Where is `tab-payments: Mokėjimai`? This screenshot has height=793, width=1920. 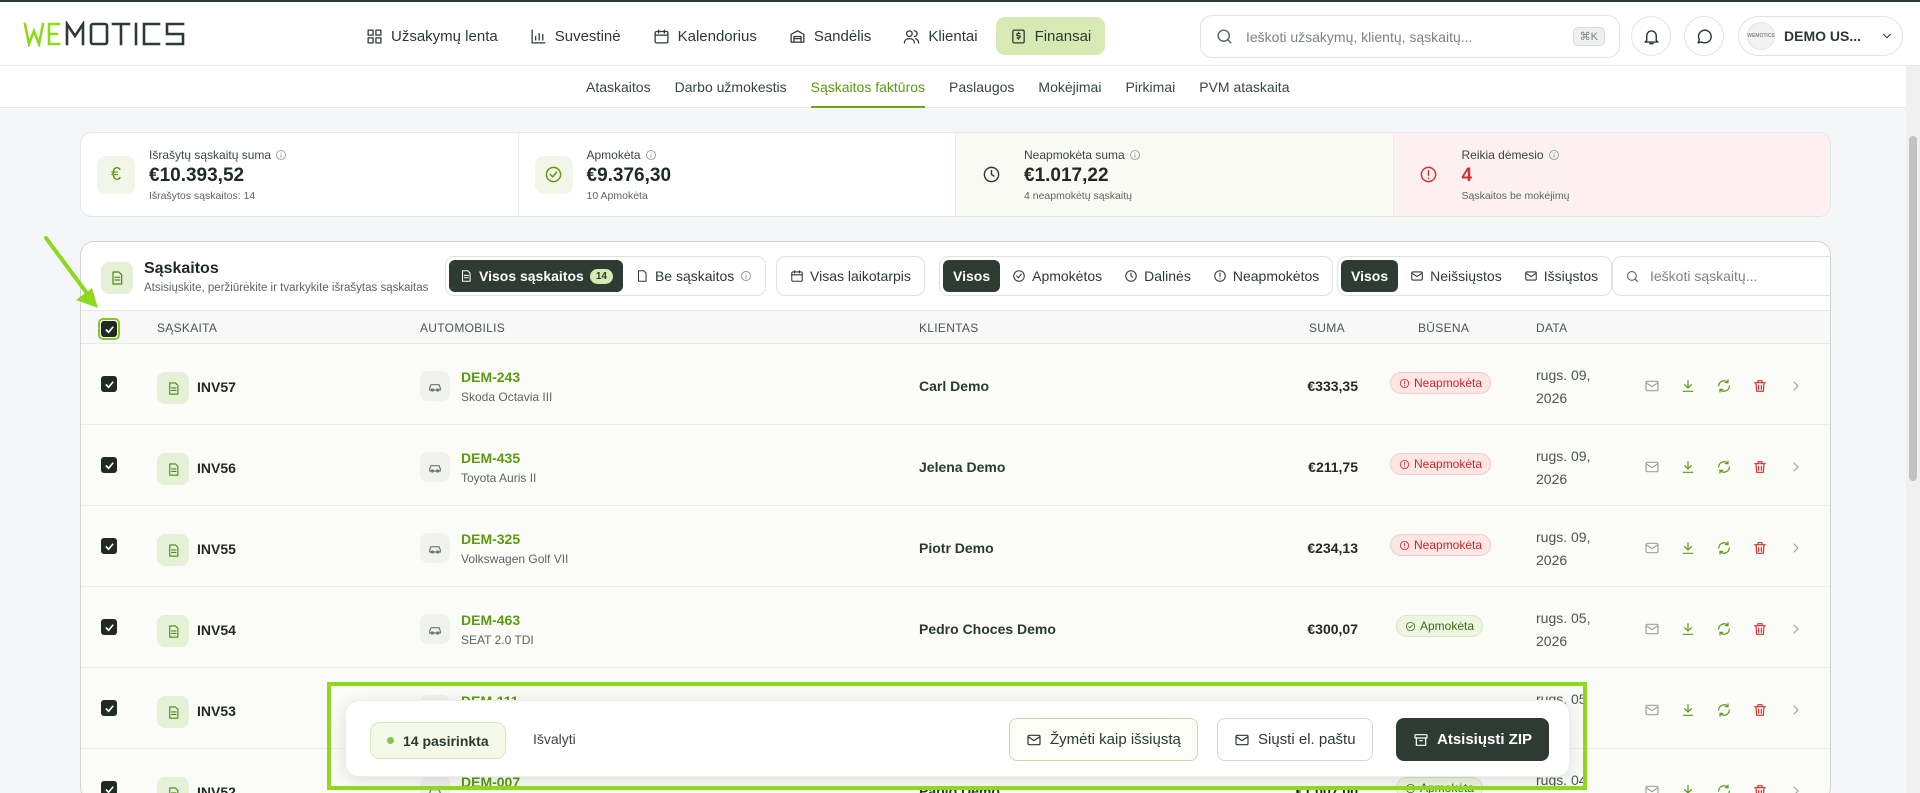
tab-payments: Mokėjimai is located at coordinates (1069, 87).